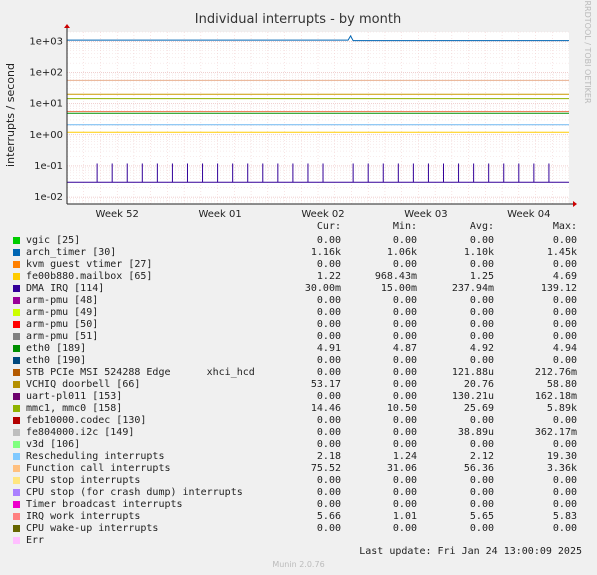 The image size is (597, 575). I want to click on legend-max: 5.83, so click(564, 516).